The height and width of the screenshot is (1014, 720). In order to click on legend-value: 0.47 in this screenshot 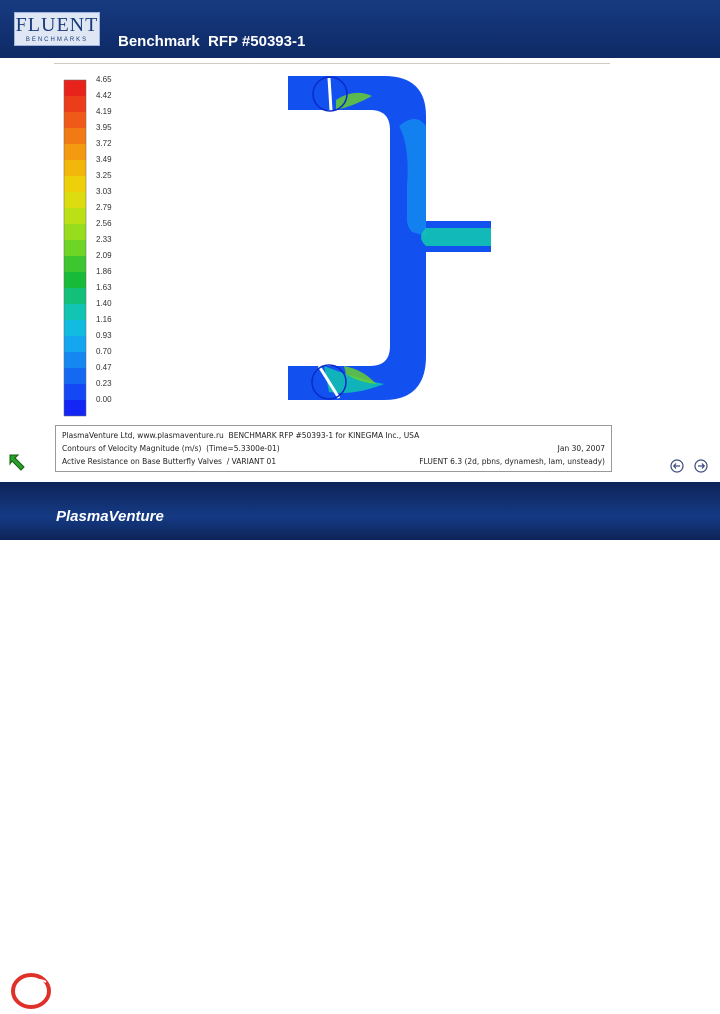, I will do `click(104, 367)`.